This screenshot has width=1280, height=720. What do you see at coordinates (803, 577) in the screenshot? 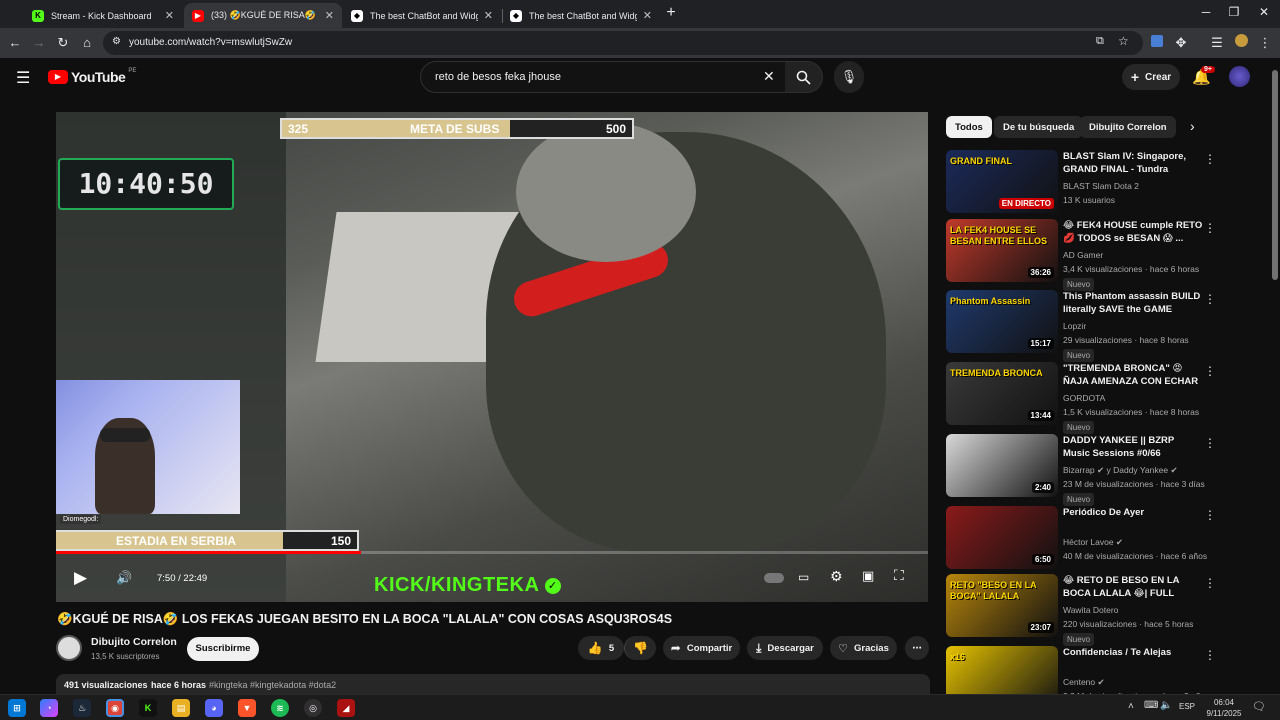
I see `subtitles-icon: ▭` at bounding box center [803, 577].